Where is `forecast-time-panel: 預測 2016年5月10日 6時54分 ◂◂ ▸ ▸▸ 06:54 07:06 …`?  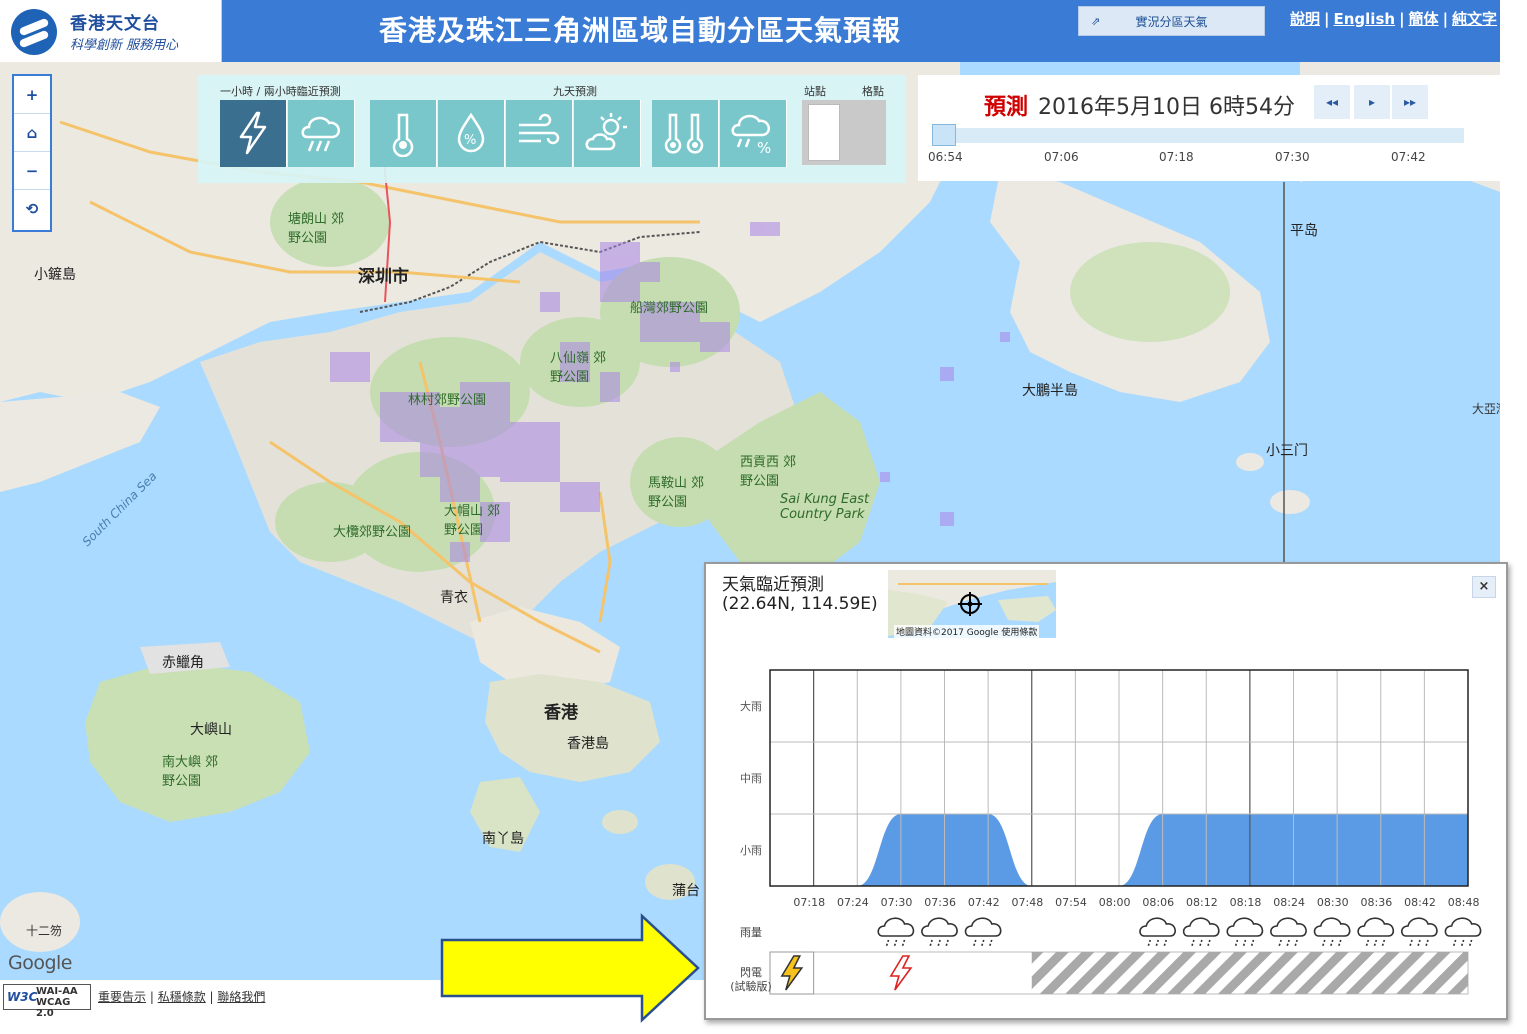 forecast-time-panel: 預測 2016年5月10日 6時54分 ◂◂ ▸ ▸▸ 06:54 07:06 … is located at coordinates (1209, 128).